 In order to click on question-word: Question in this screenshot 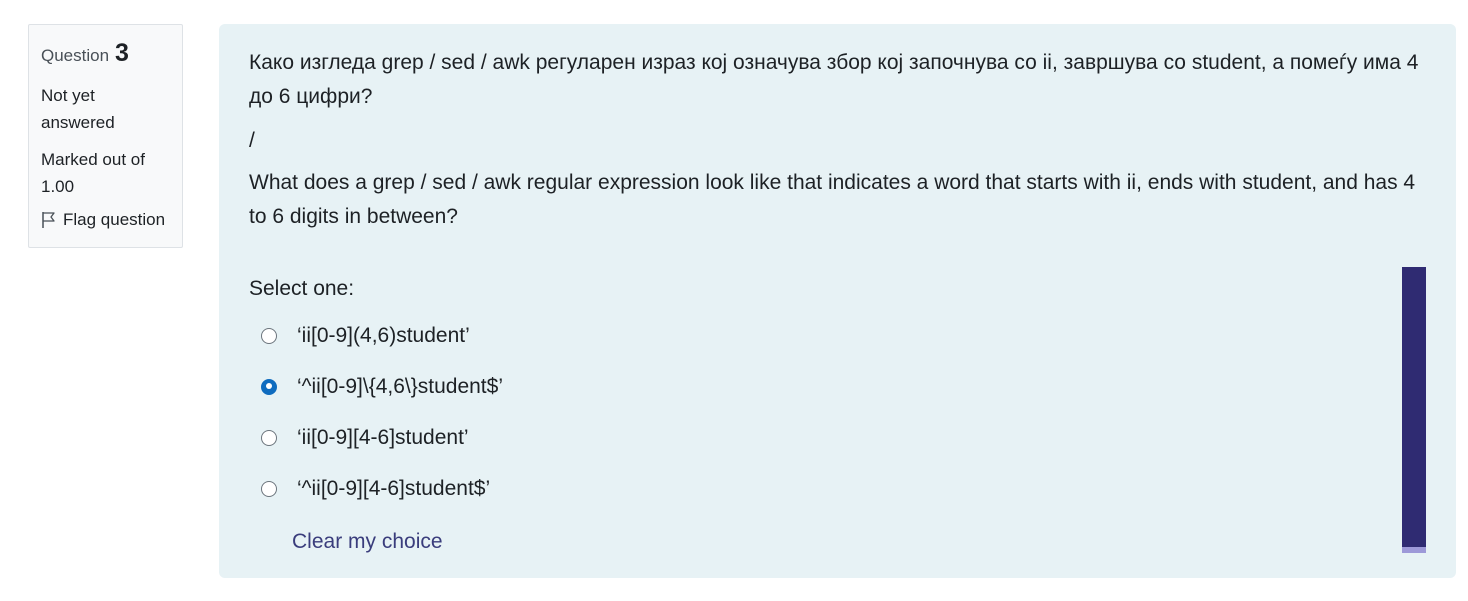, I will do `click(75, 55)`.